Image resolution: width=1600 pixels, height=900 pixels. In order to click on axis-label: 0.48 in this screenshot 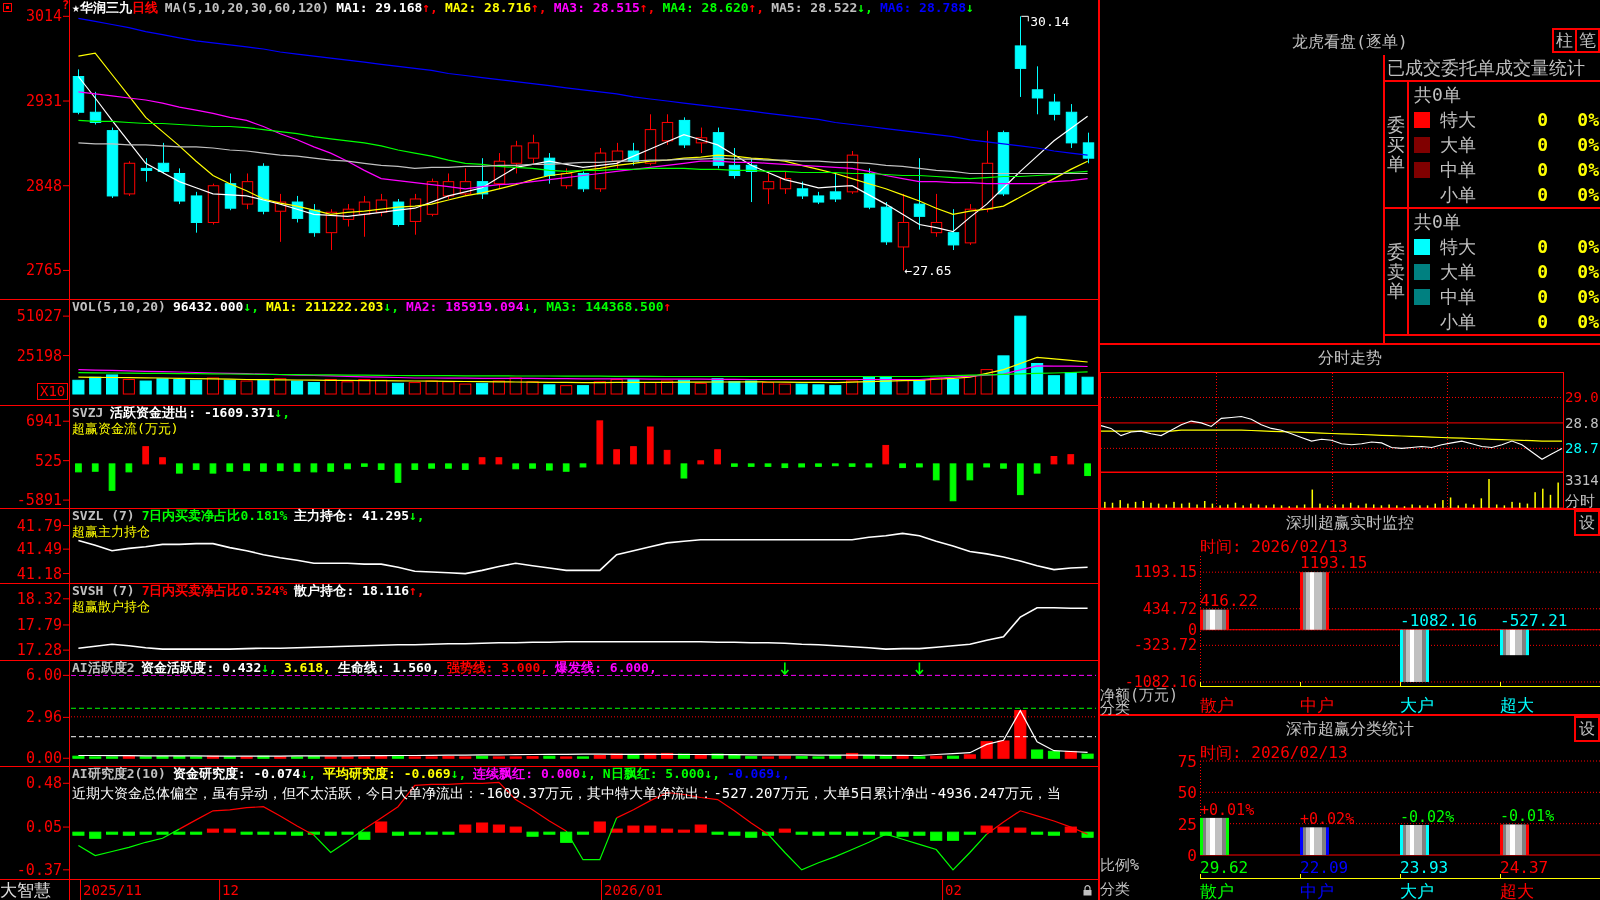, I will do `click(43, 783)`.